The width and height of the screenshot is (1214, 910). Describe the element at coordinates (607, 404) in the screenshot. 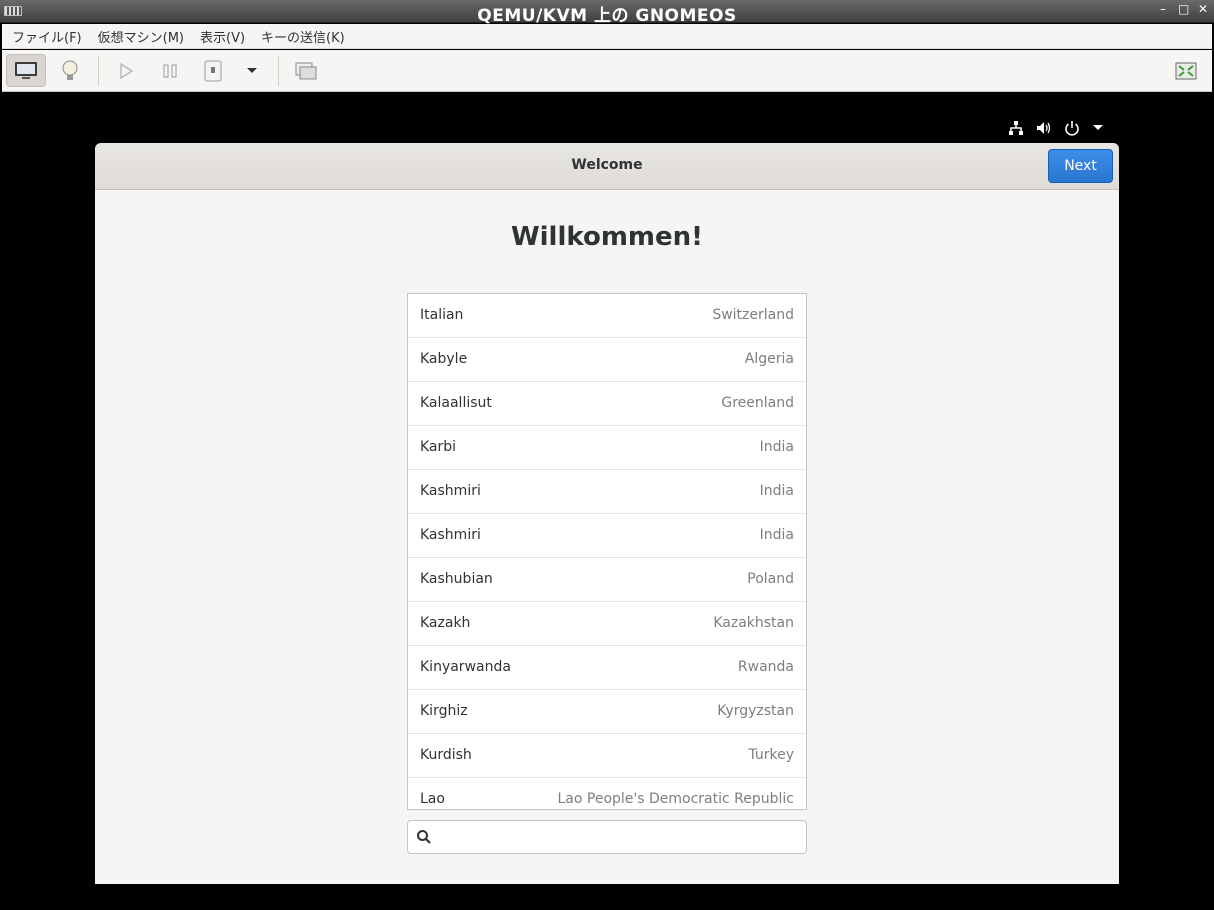

I see `list-item: Kalaallisut Greenland` at that location.